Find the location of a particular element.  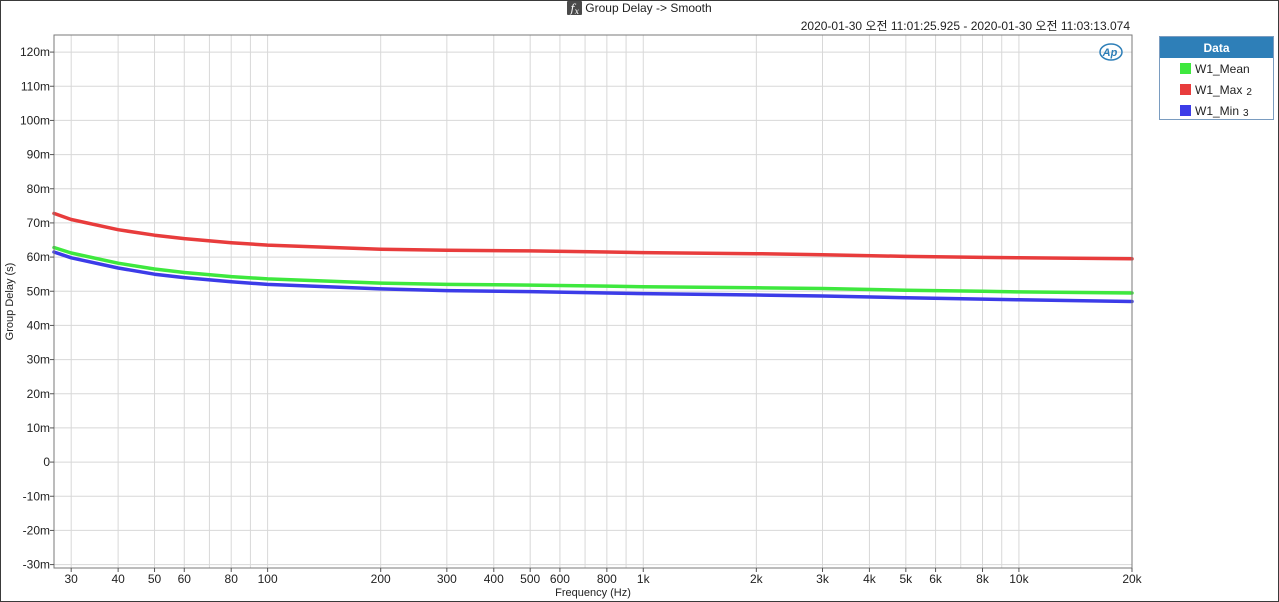

legend-label-max: W1_Max is located at coordinates (1219, 89).